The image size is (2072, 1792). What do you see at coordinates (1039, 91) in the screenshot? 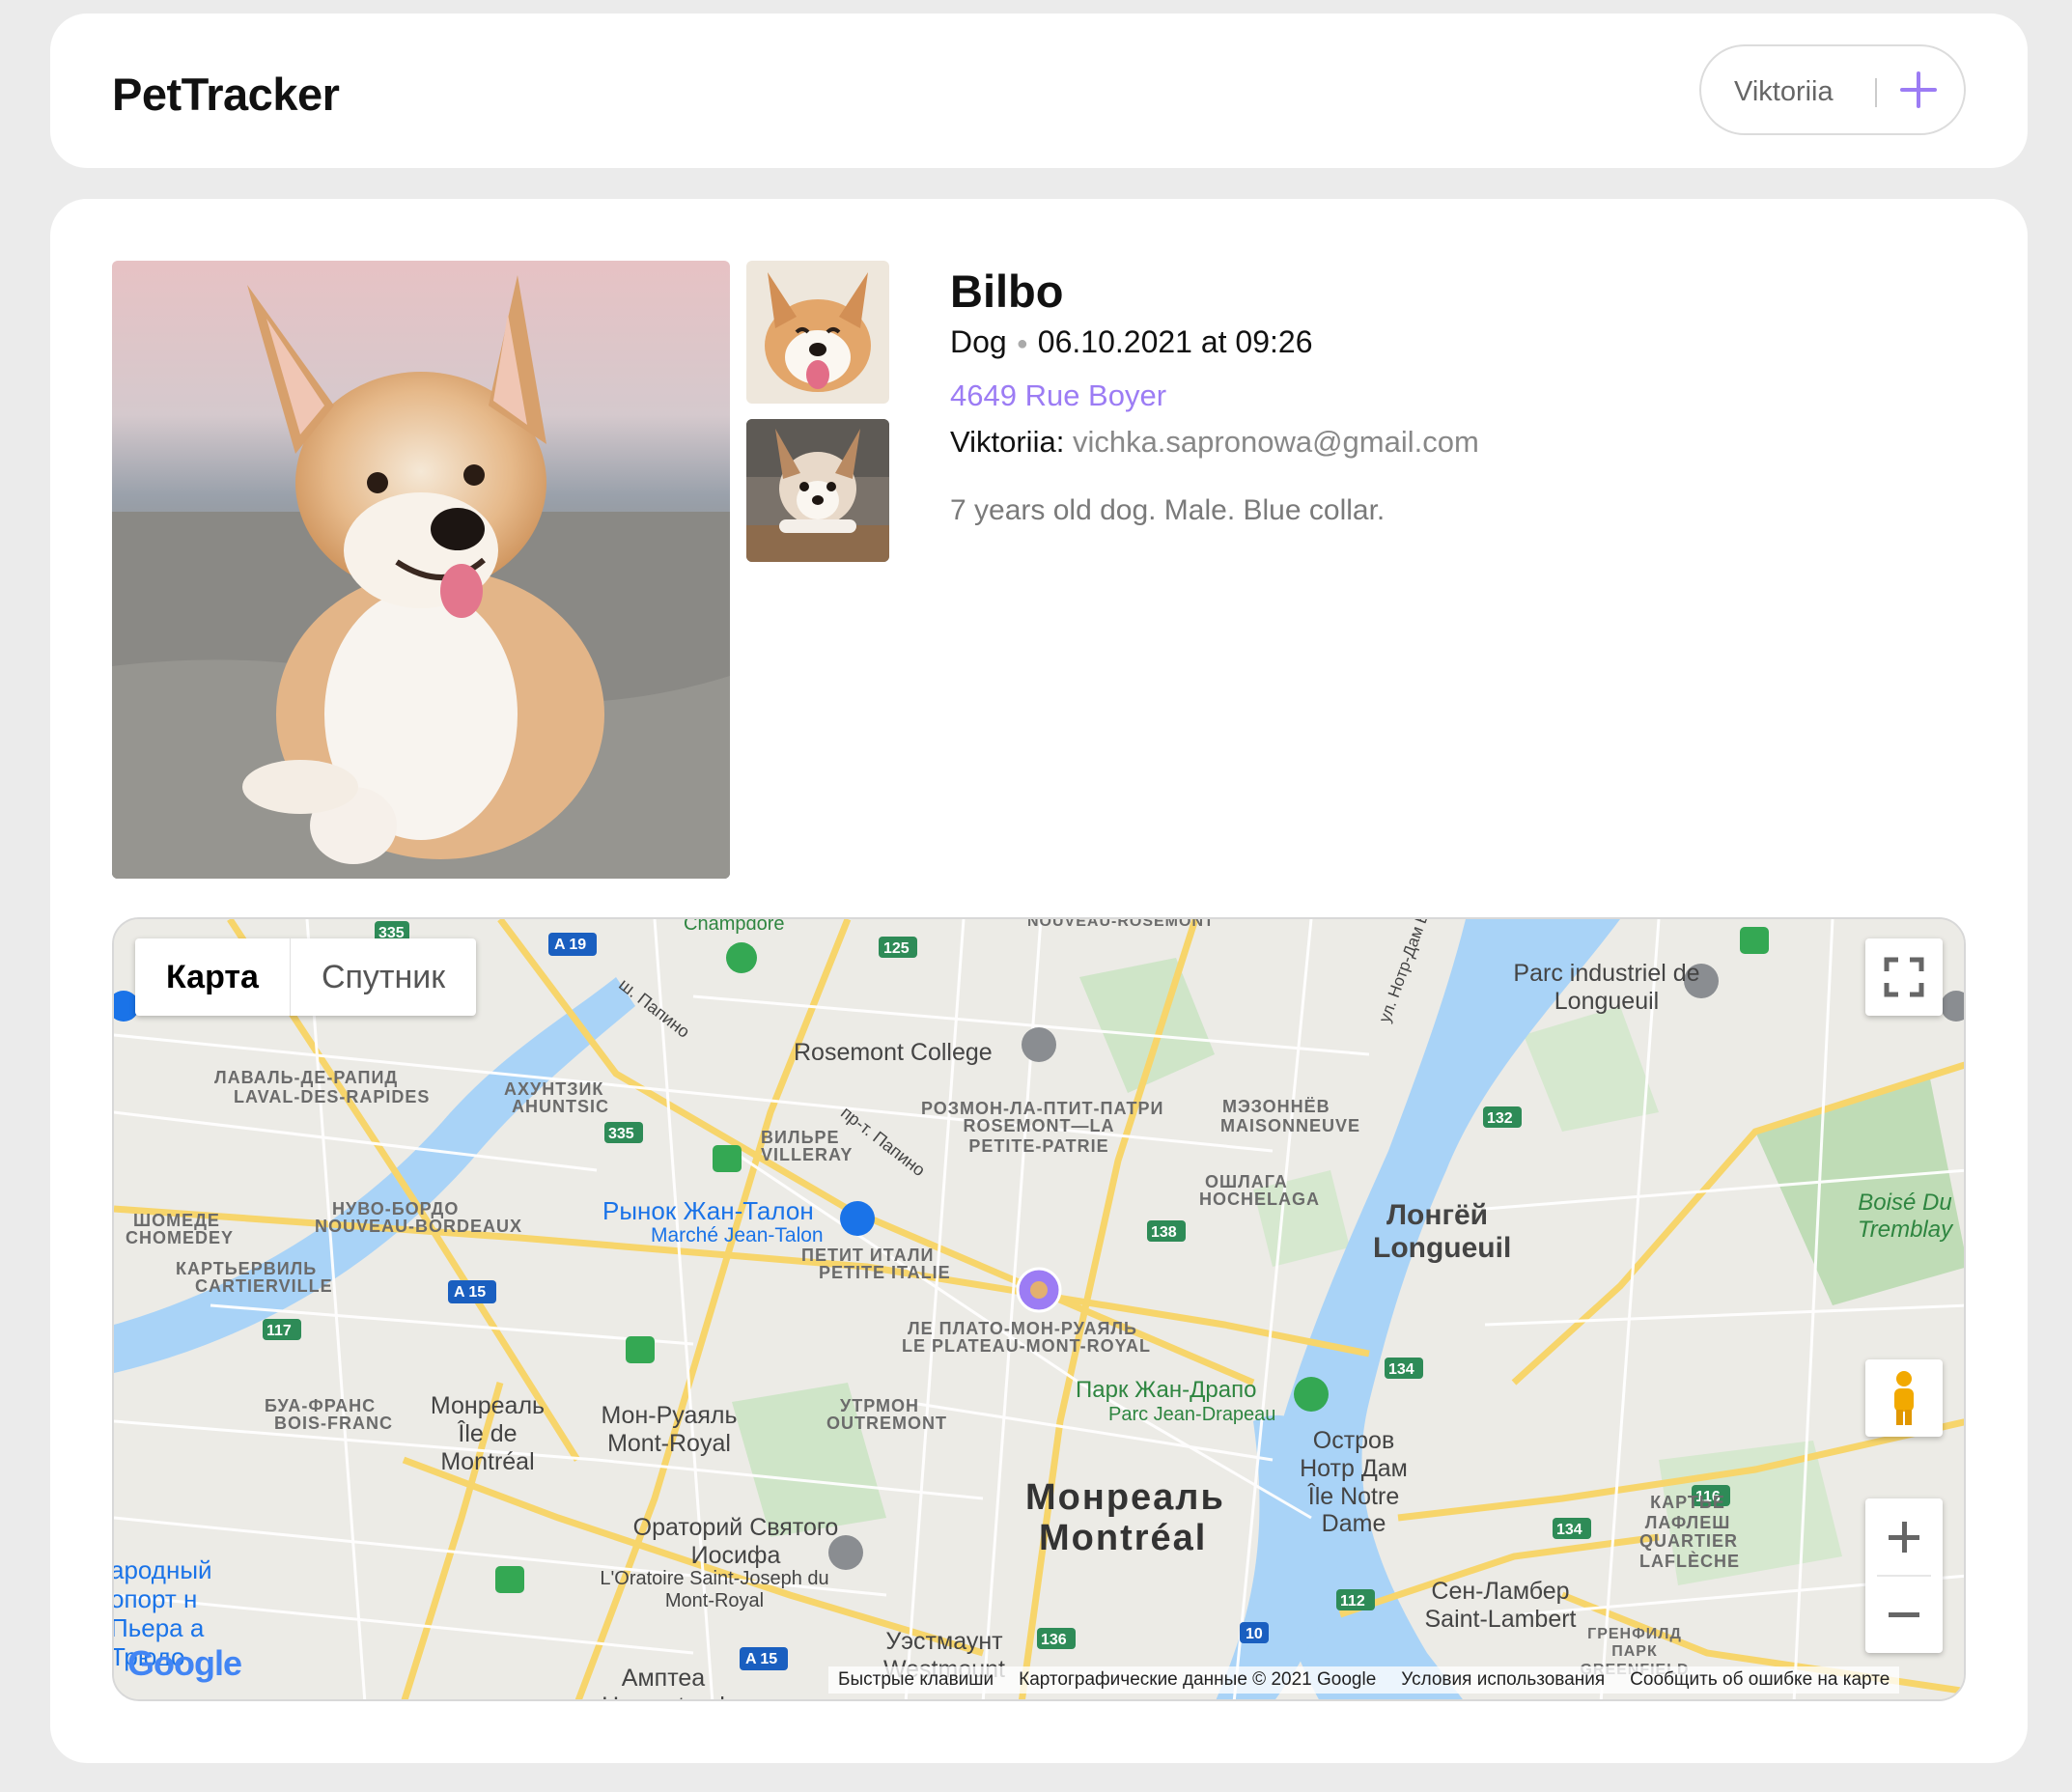
I see `header-bar: PetTracker Viktoriia` at bounding box center [1039, 91].